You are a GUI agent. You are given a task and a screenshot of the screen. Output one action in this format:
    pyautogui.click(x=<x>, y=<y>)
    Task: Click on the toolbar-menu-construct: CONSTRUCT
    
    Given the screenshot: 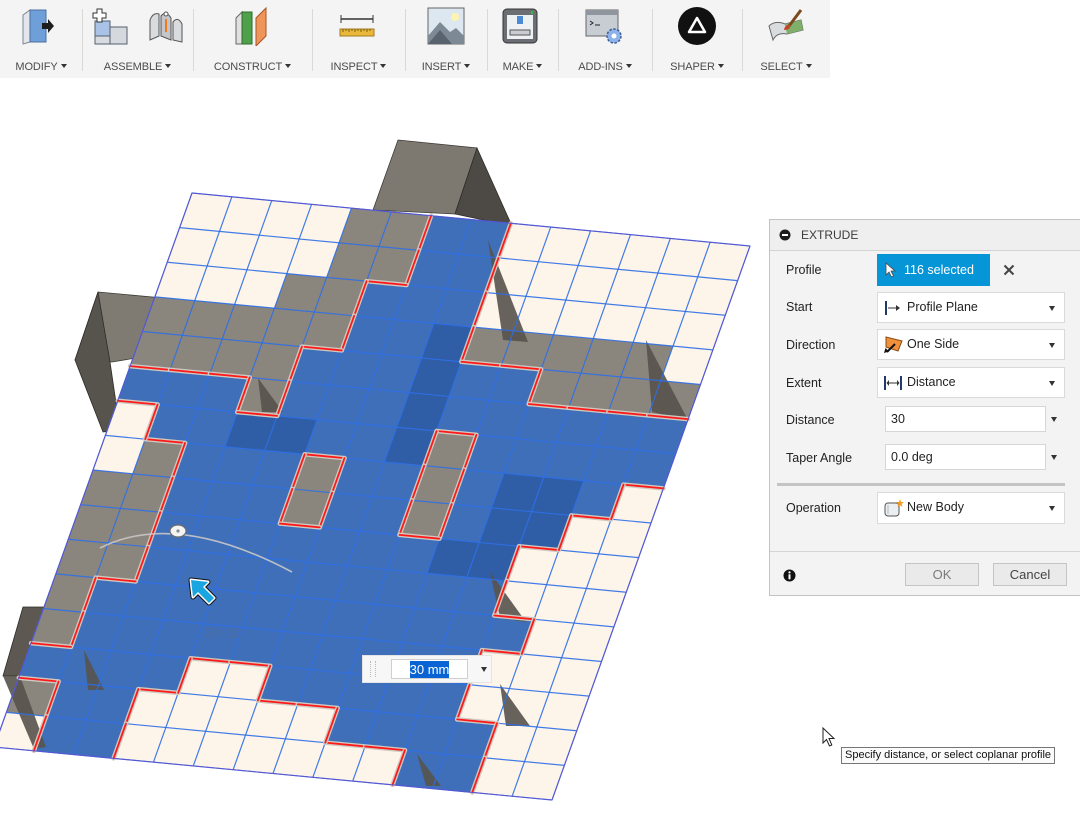 What is the action you would take?
    pyautogui.click(x=252, y=67)
    